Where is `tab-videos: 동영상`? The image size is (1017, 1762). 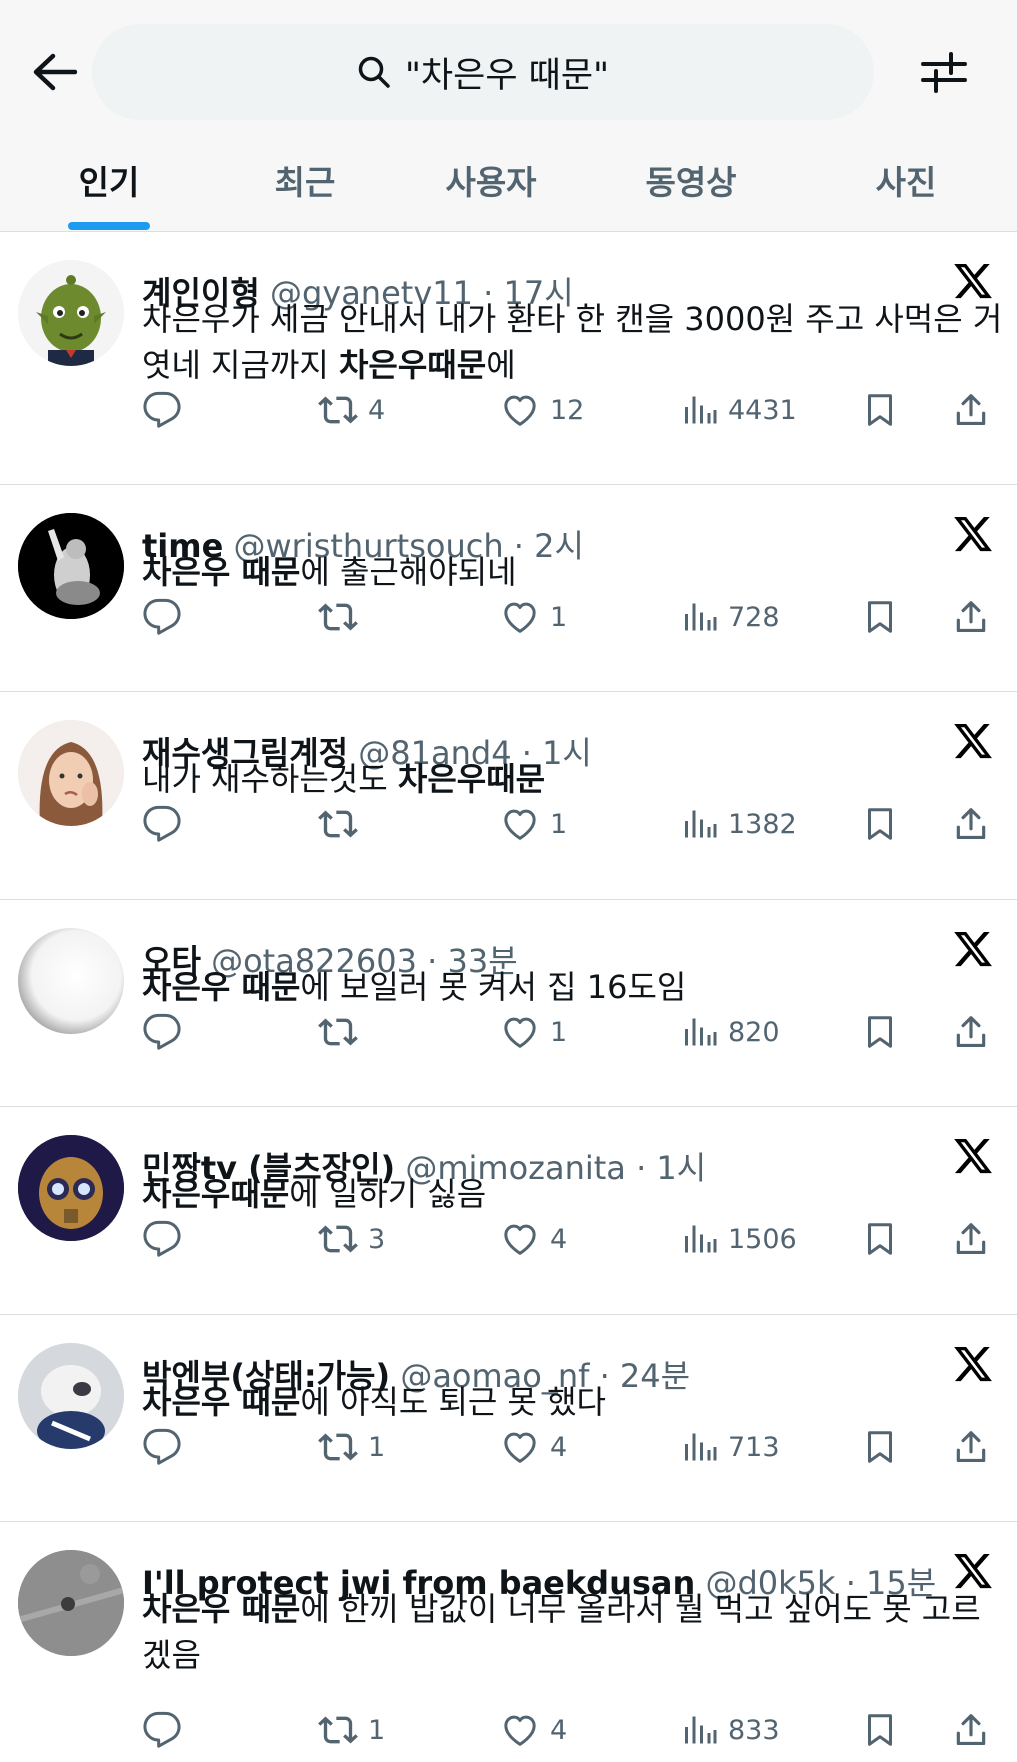 tab-videos: 동영상 is located at coordinates (691, 187).